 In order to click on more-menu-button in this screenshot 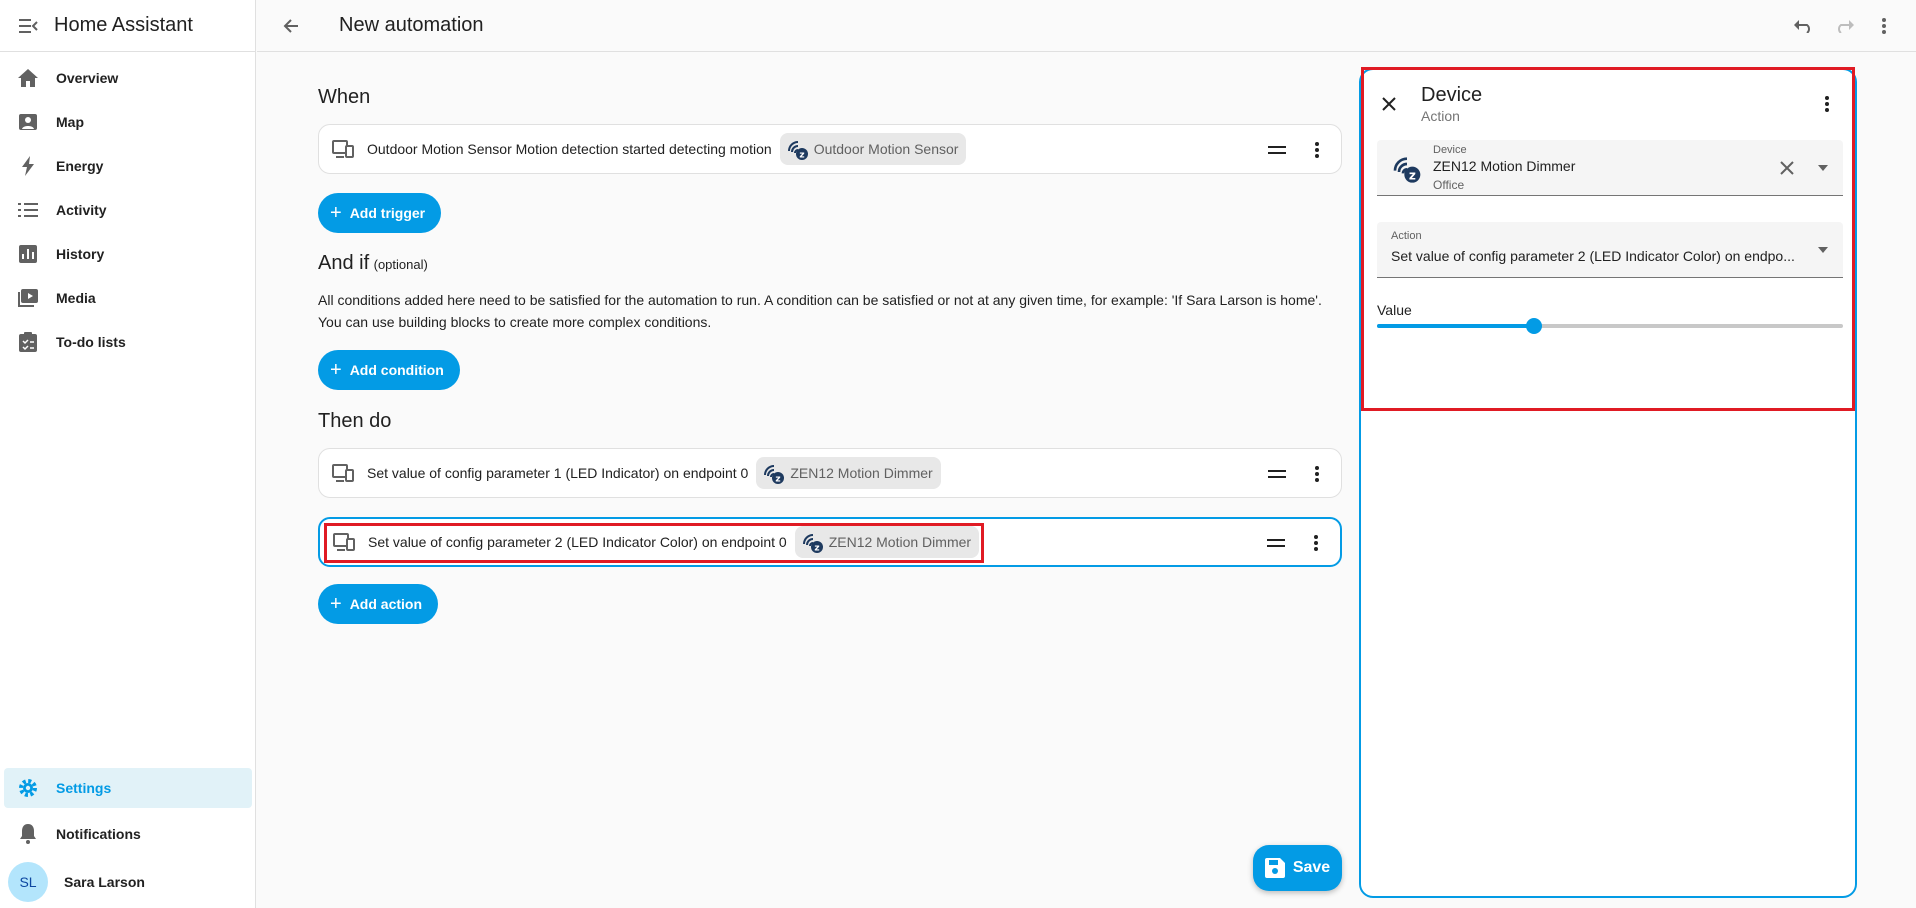, I will do `click(1884, 26)`.